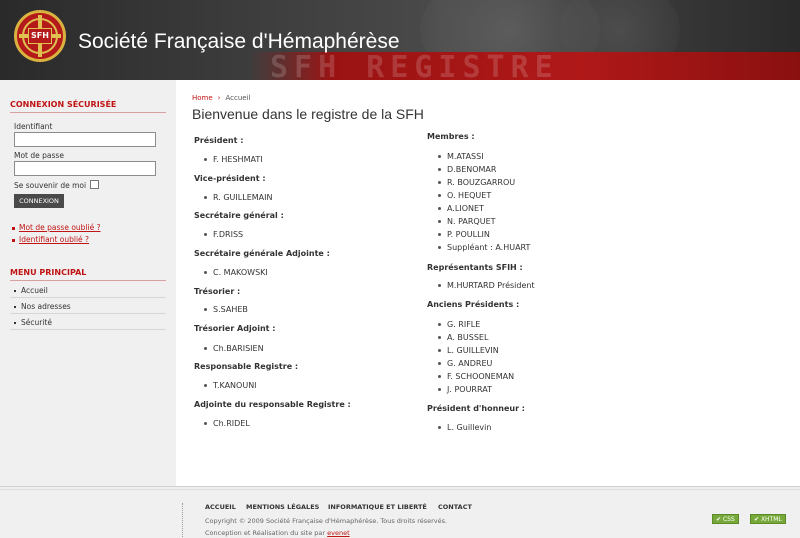 This screenshot has height=538, width=800. I want to click on person-item: Suppléant : A.HUART, so click(484, 247).